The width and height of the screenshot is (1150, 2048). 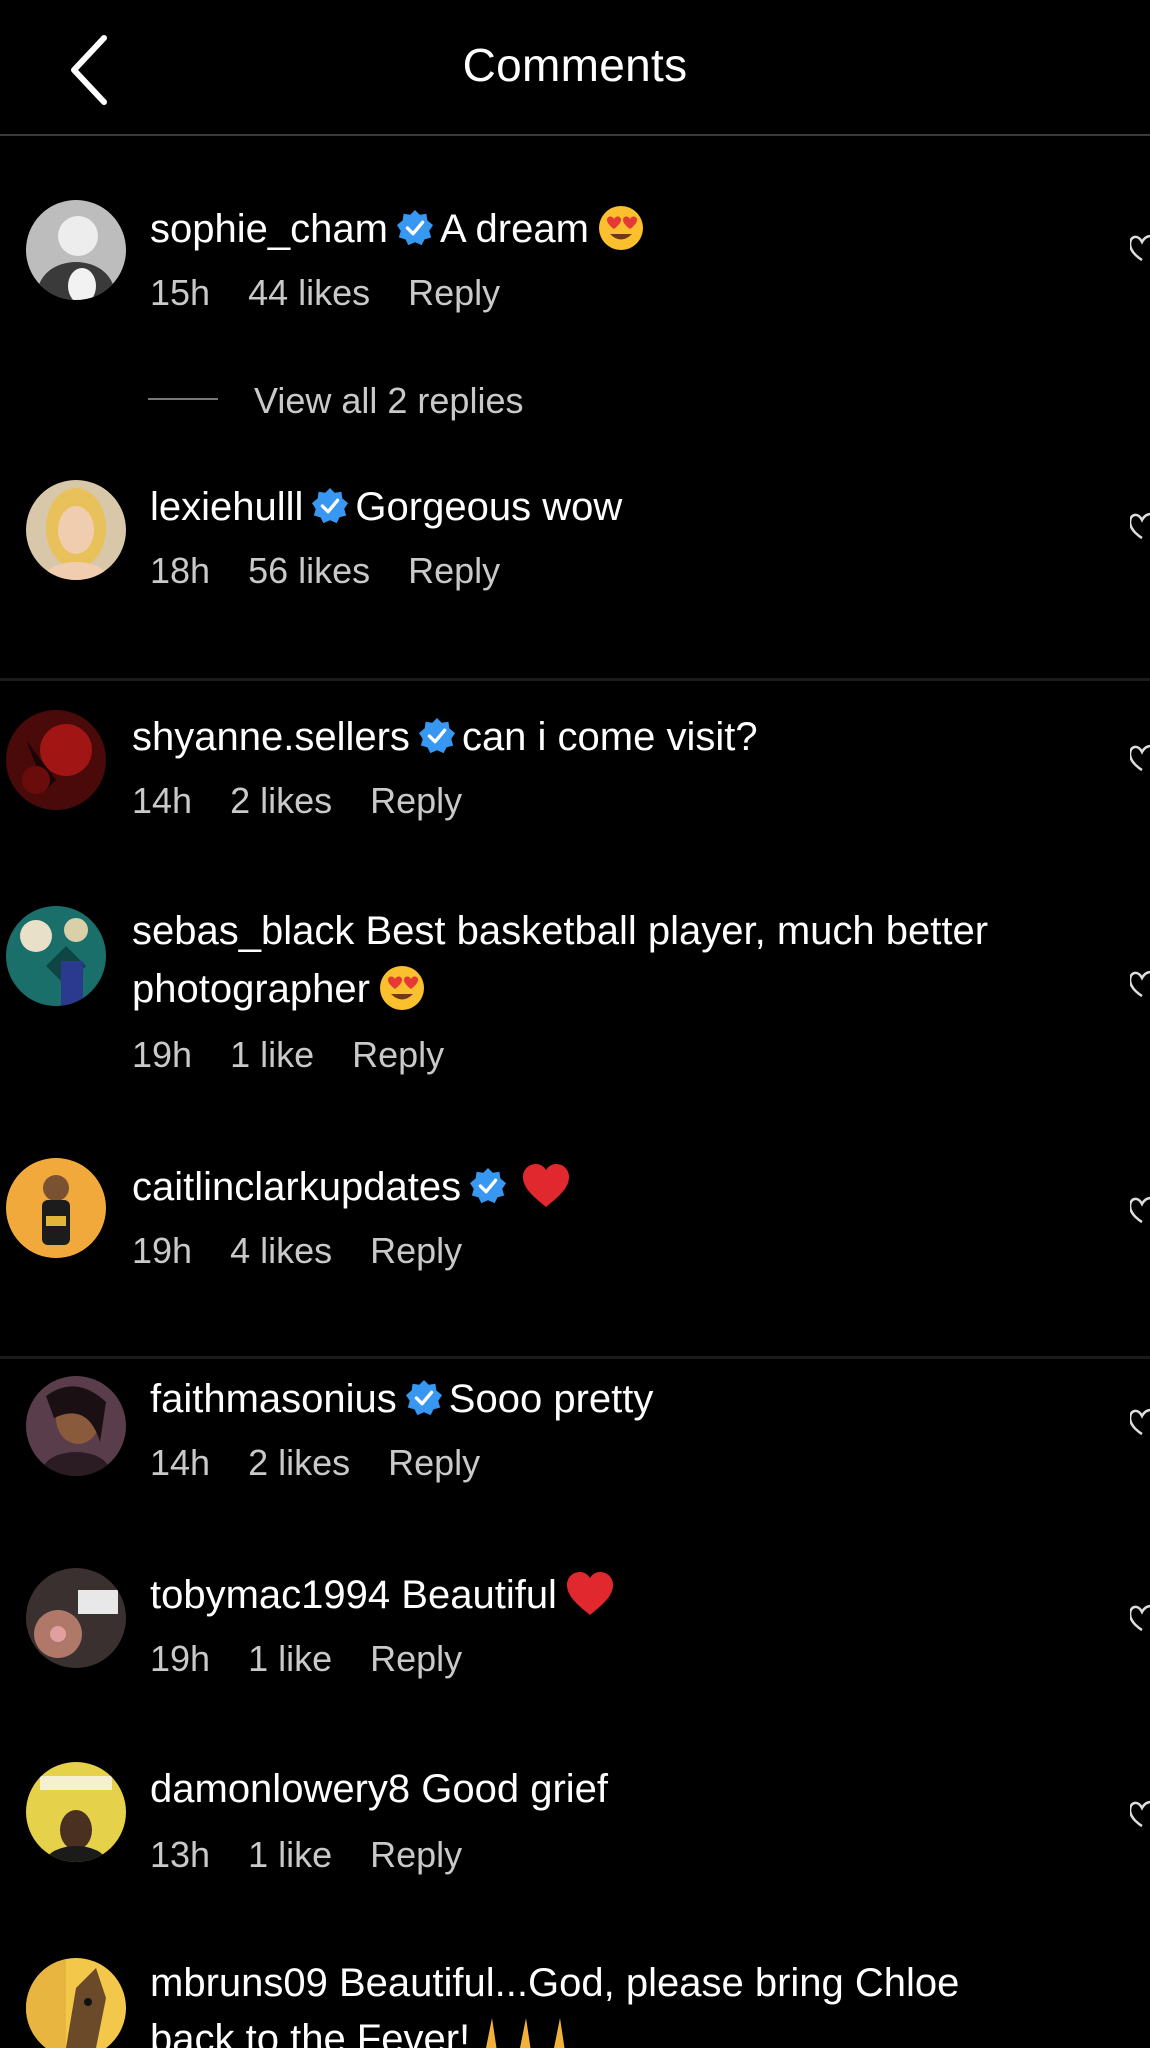 What do you see at coordinates (310, 2032) in the screenshot?
I see `comment-text-continued: back to the Fever!` at bounding box center [310, 2032].